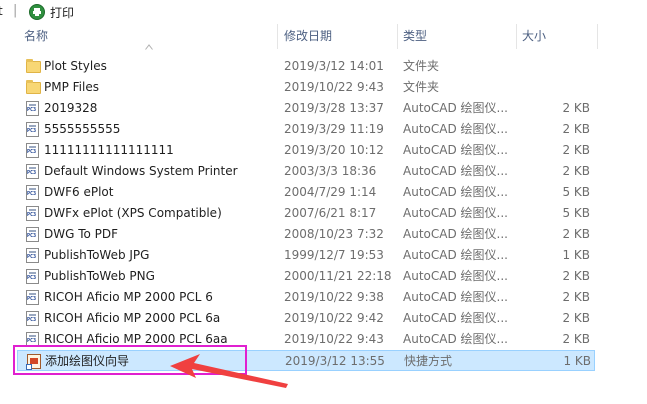 Image resolution: width=647 pixels, height=404 pixels. What do you see at coordinates (428, 361) in the screenshot?
I see `file-type: 快捷方式` at bounding box center [428, 361].